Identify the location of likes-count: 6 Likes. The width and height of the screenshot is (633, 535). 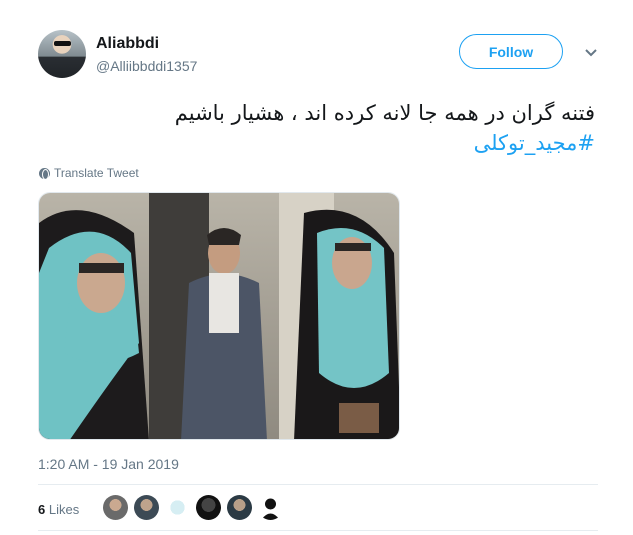
(58, 509).